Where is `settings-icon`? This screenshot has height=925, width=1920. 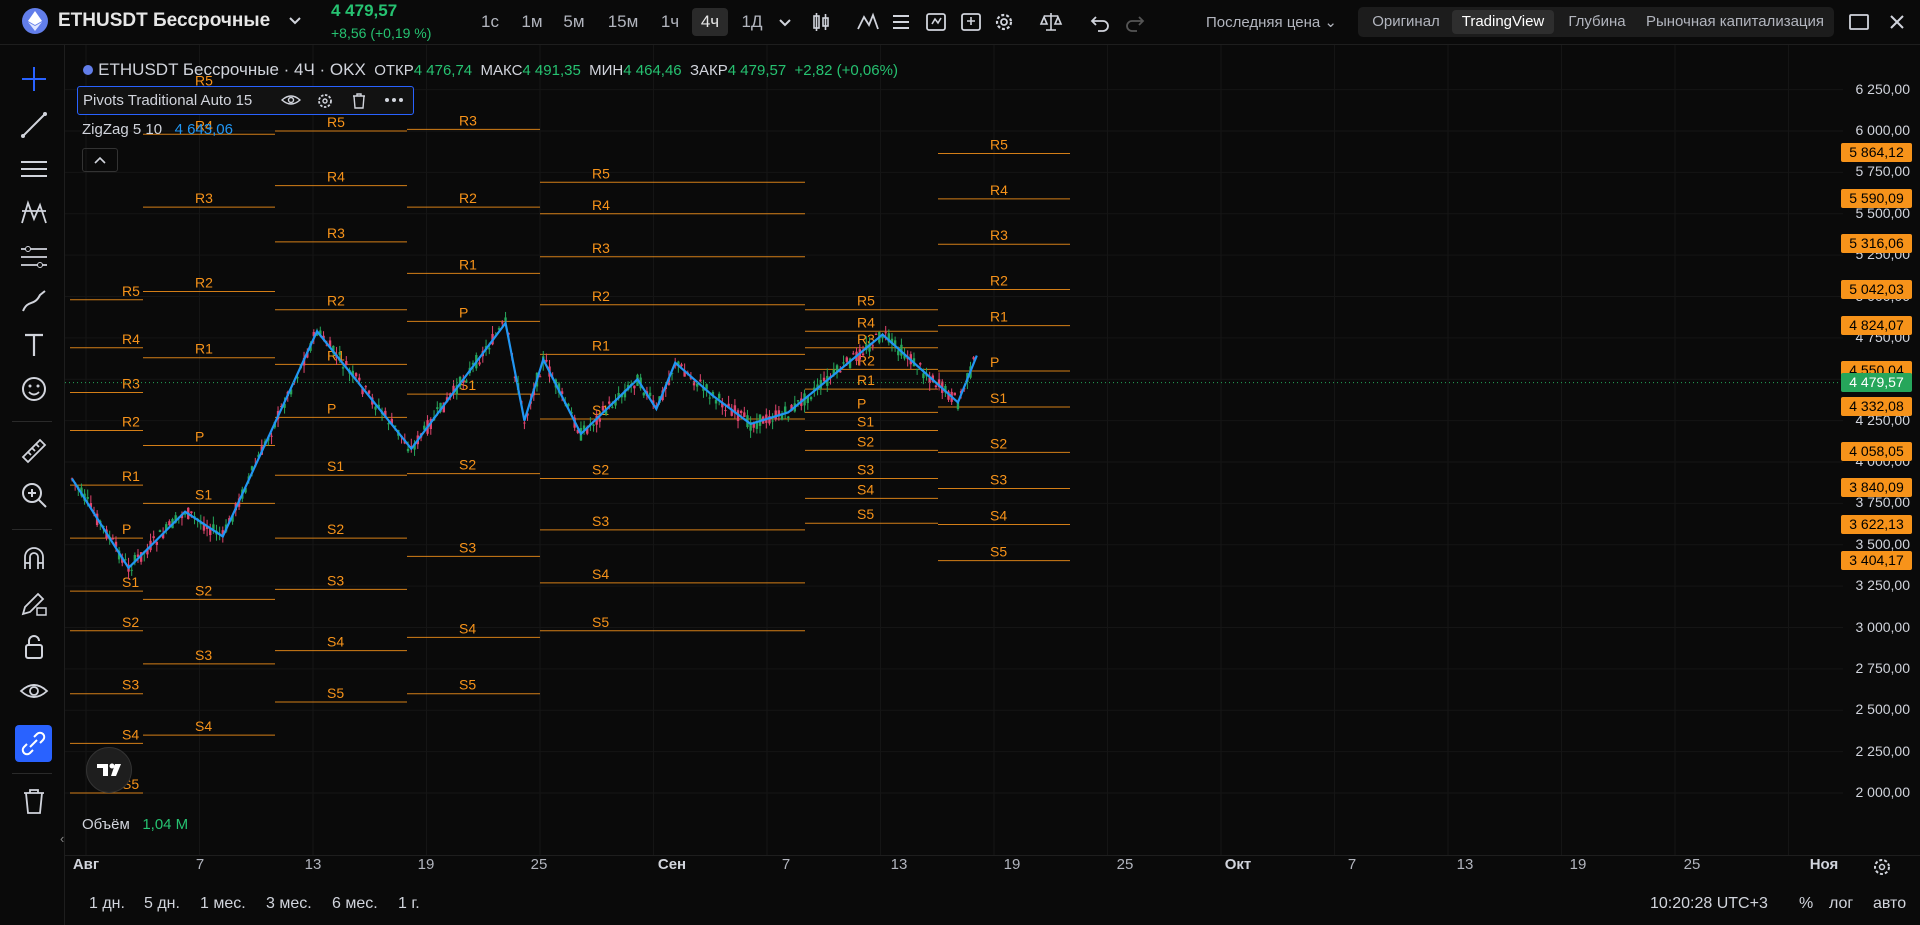
settings-icon is located at coordinates (1882, 867).